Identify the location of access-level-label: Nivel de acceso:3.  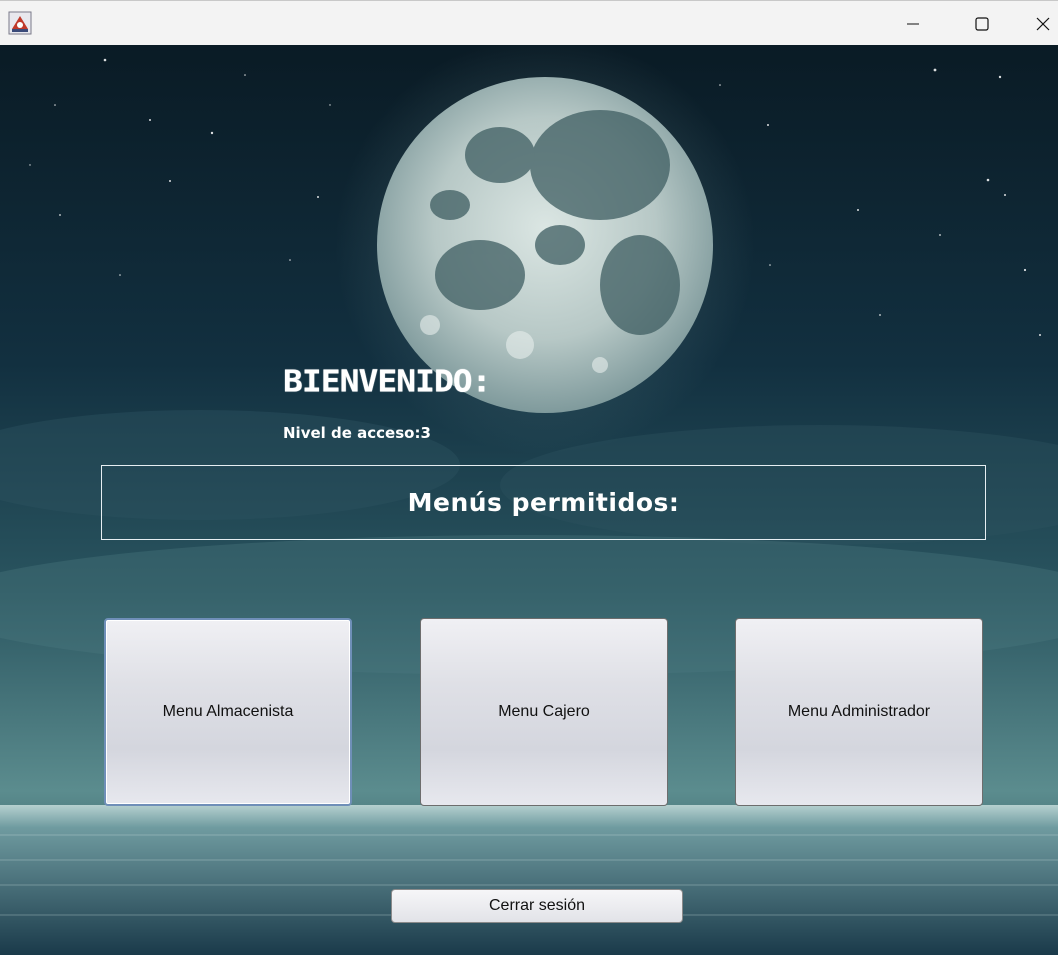
(357, 433).